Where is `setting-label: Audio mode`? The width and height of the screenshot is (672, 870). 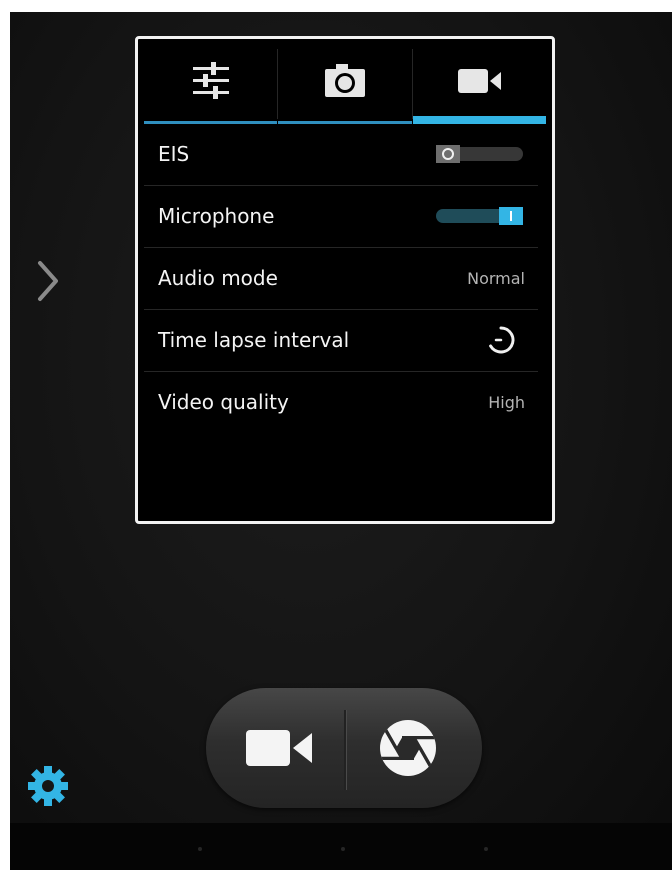
setting-label: Audio mode is located at coordinates (218, 278).